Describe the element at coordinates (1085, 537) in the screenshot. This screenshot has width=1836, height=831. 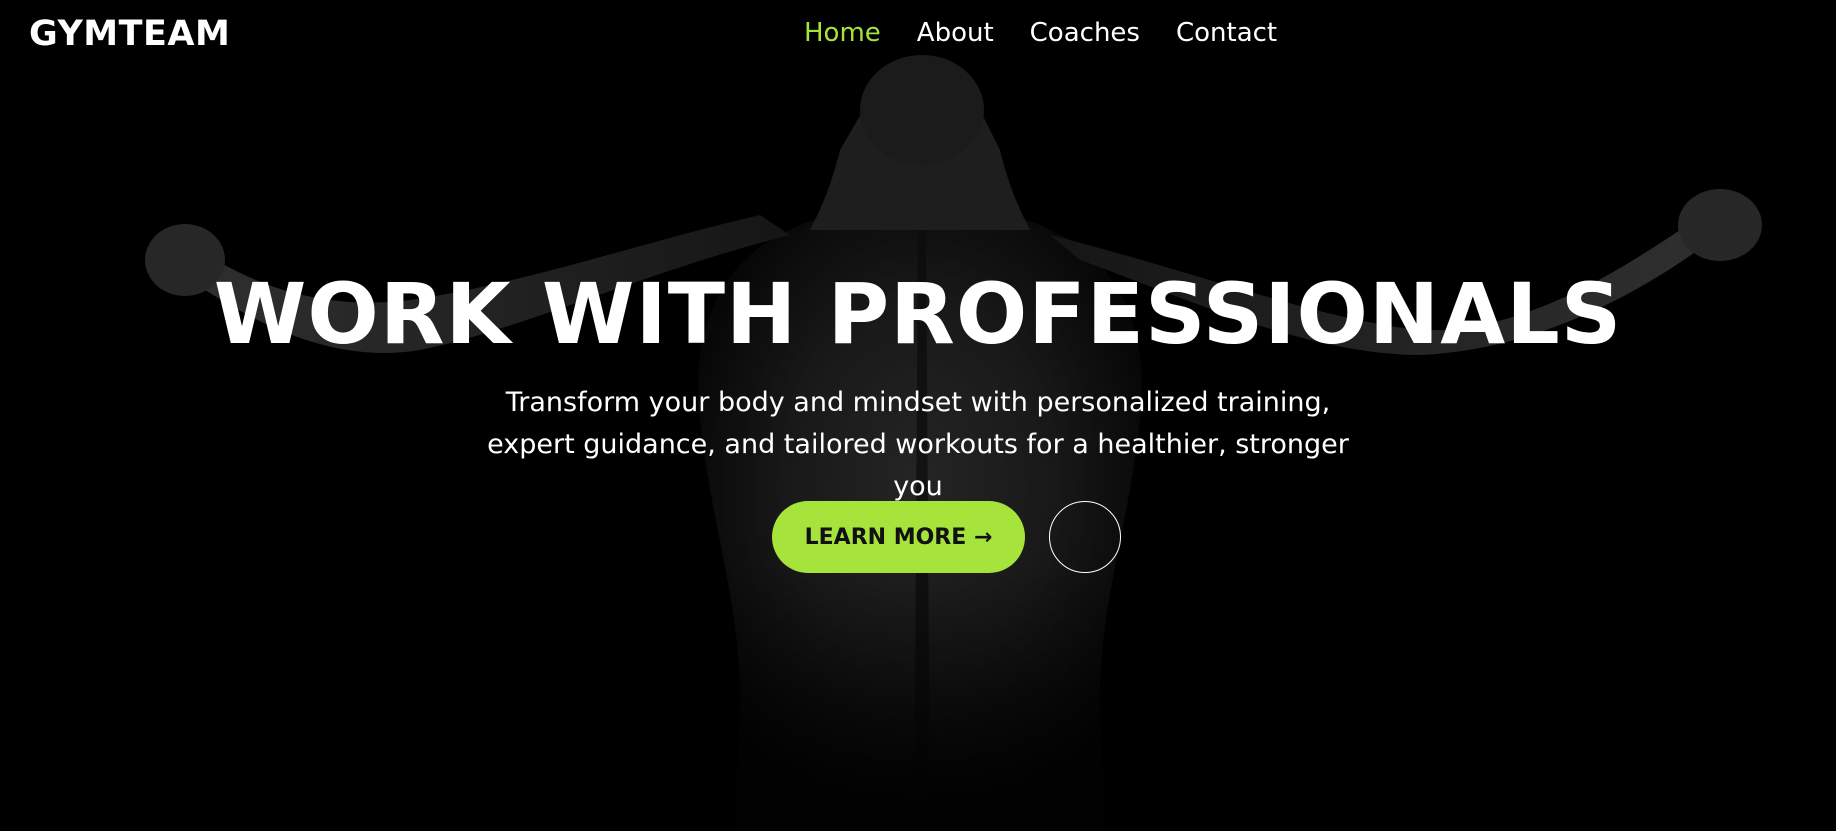
I see `circle-icon` at that location.